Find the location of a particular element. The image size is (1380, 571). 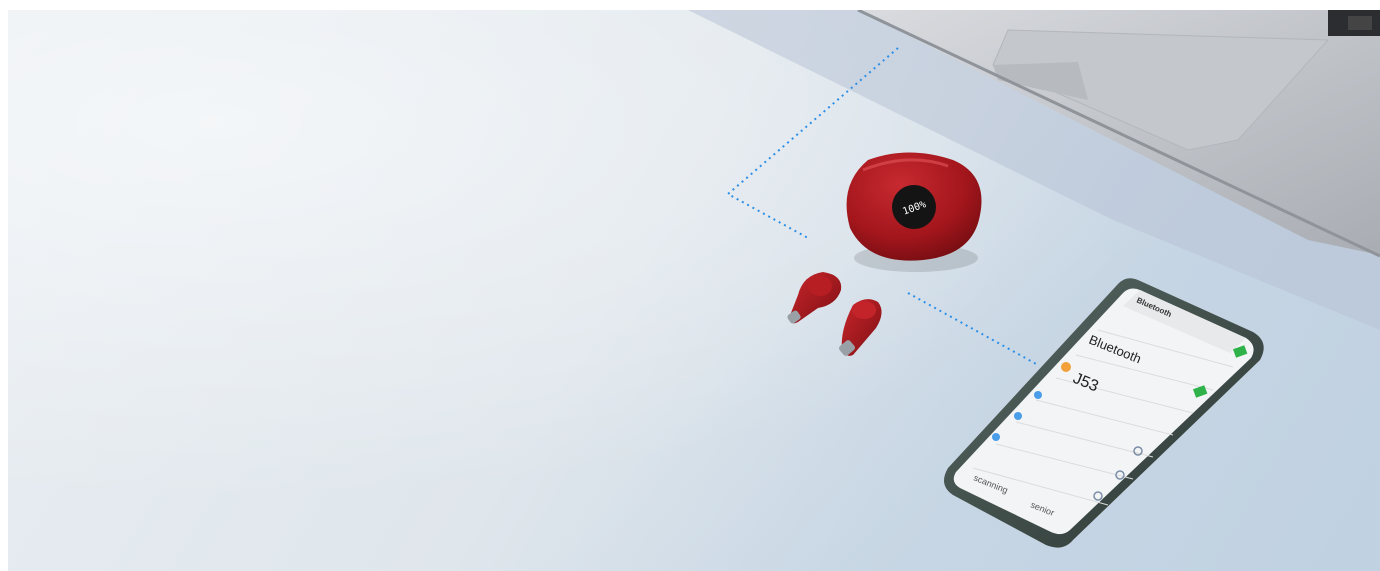

connected-dot-icon is located at coordinates (1066, 367).